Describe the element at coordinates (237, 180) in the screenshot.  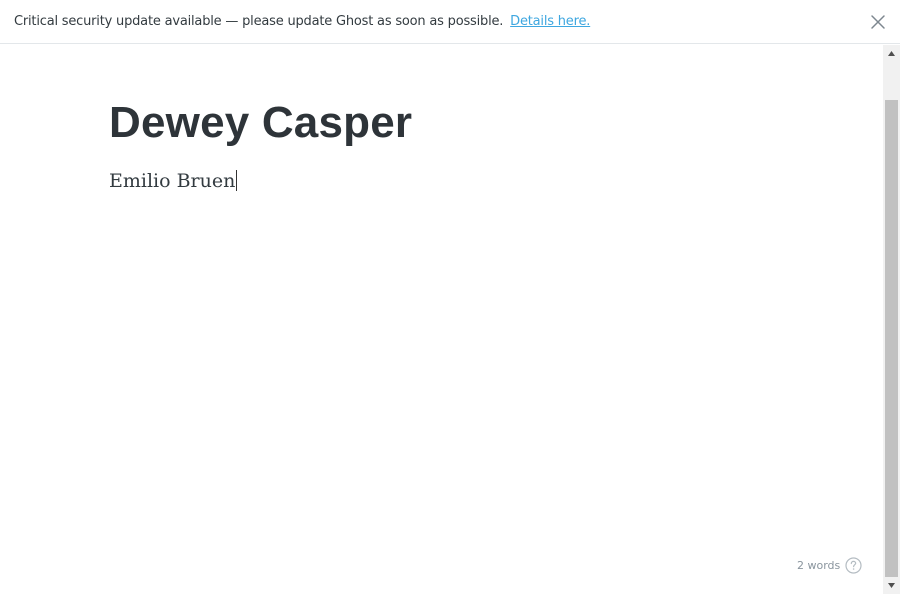
I see `text-cursor` at that location.